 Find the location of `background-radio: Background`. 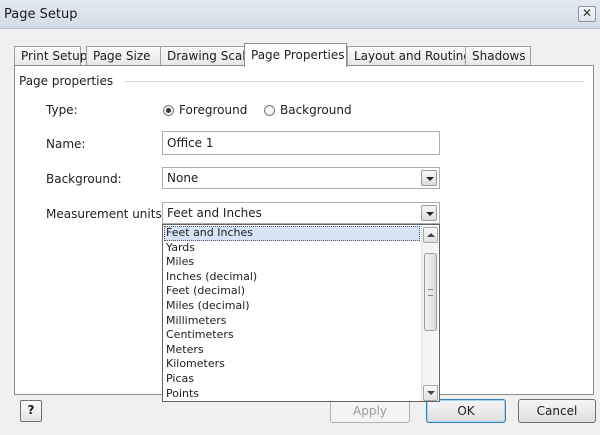

background-radio: Background is located at coordinates (308, 110).